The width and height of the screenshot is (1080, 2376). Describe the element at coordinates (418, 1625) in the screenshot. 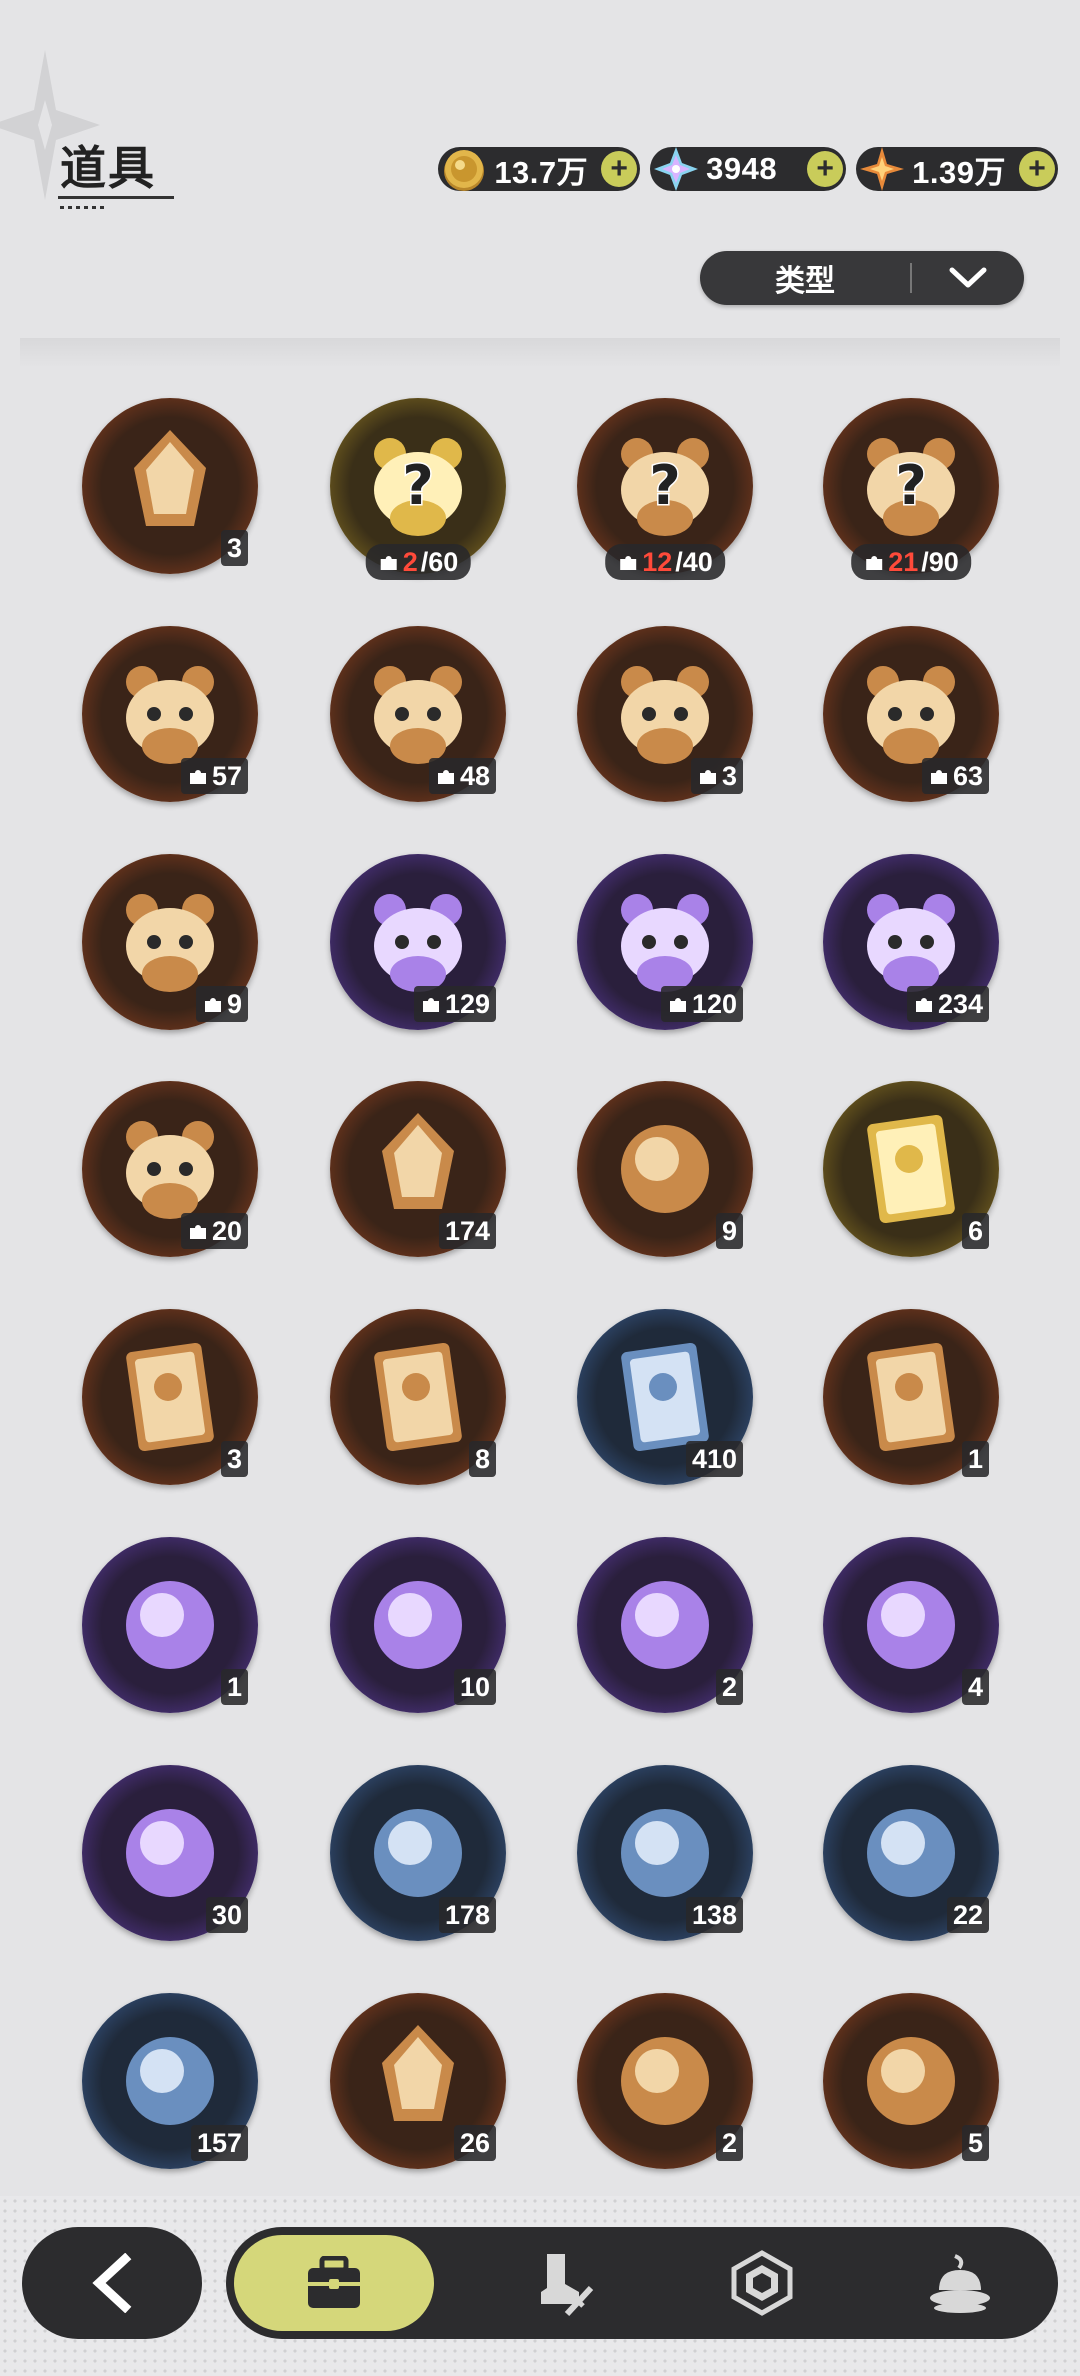

I see `item-slot: 10` at that location.